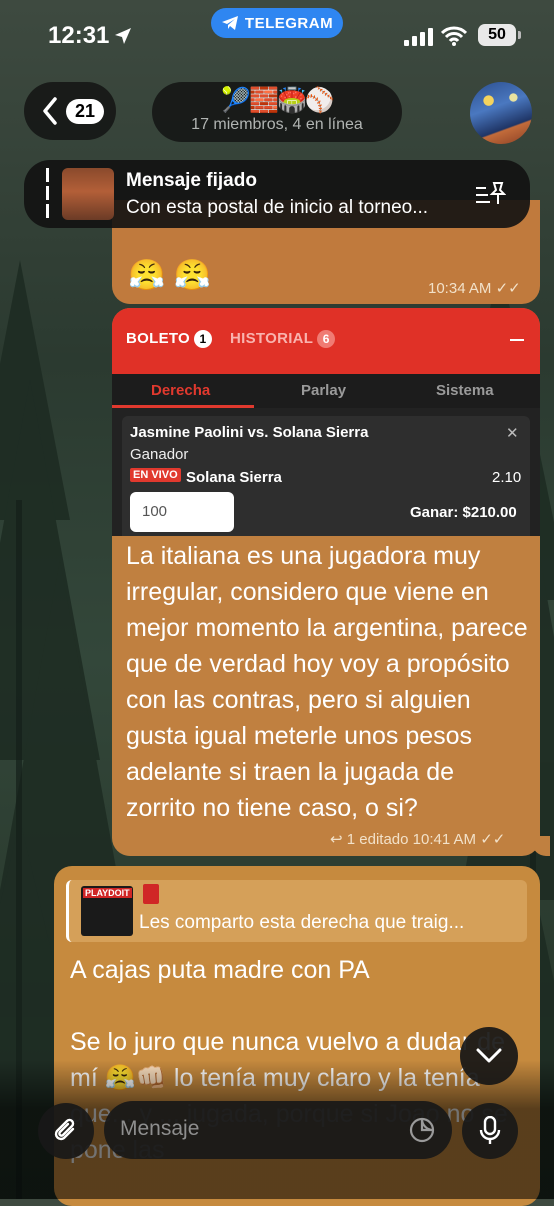 Image resolution: width=554 pixels, height=1206 pixels. What do you see at coordinates (463, 512) in the screenshot?
I see `potential-win: Ganar: $210.00` at bounding box center [463, 512].